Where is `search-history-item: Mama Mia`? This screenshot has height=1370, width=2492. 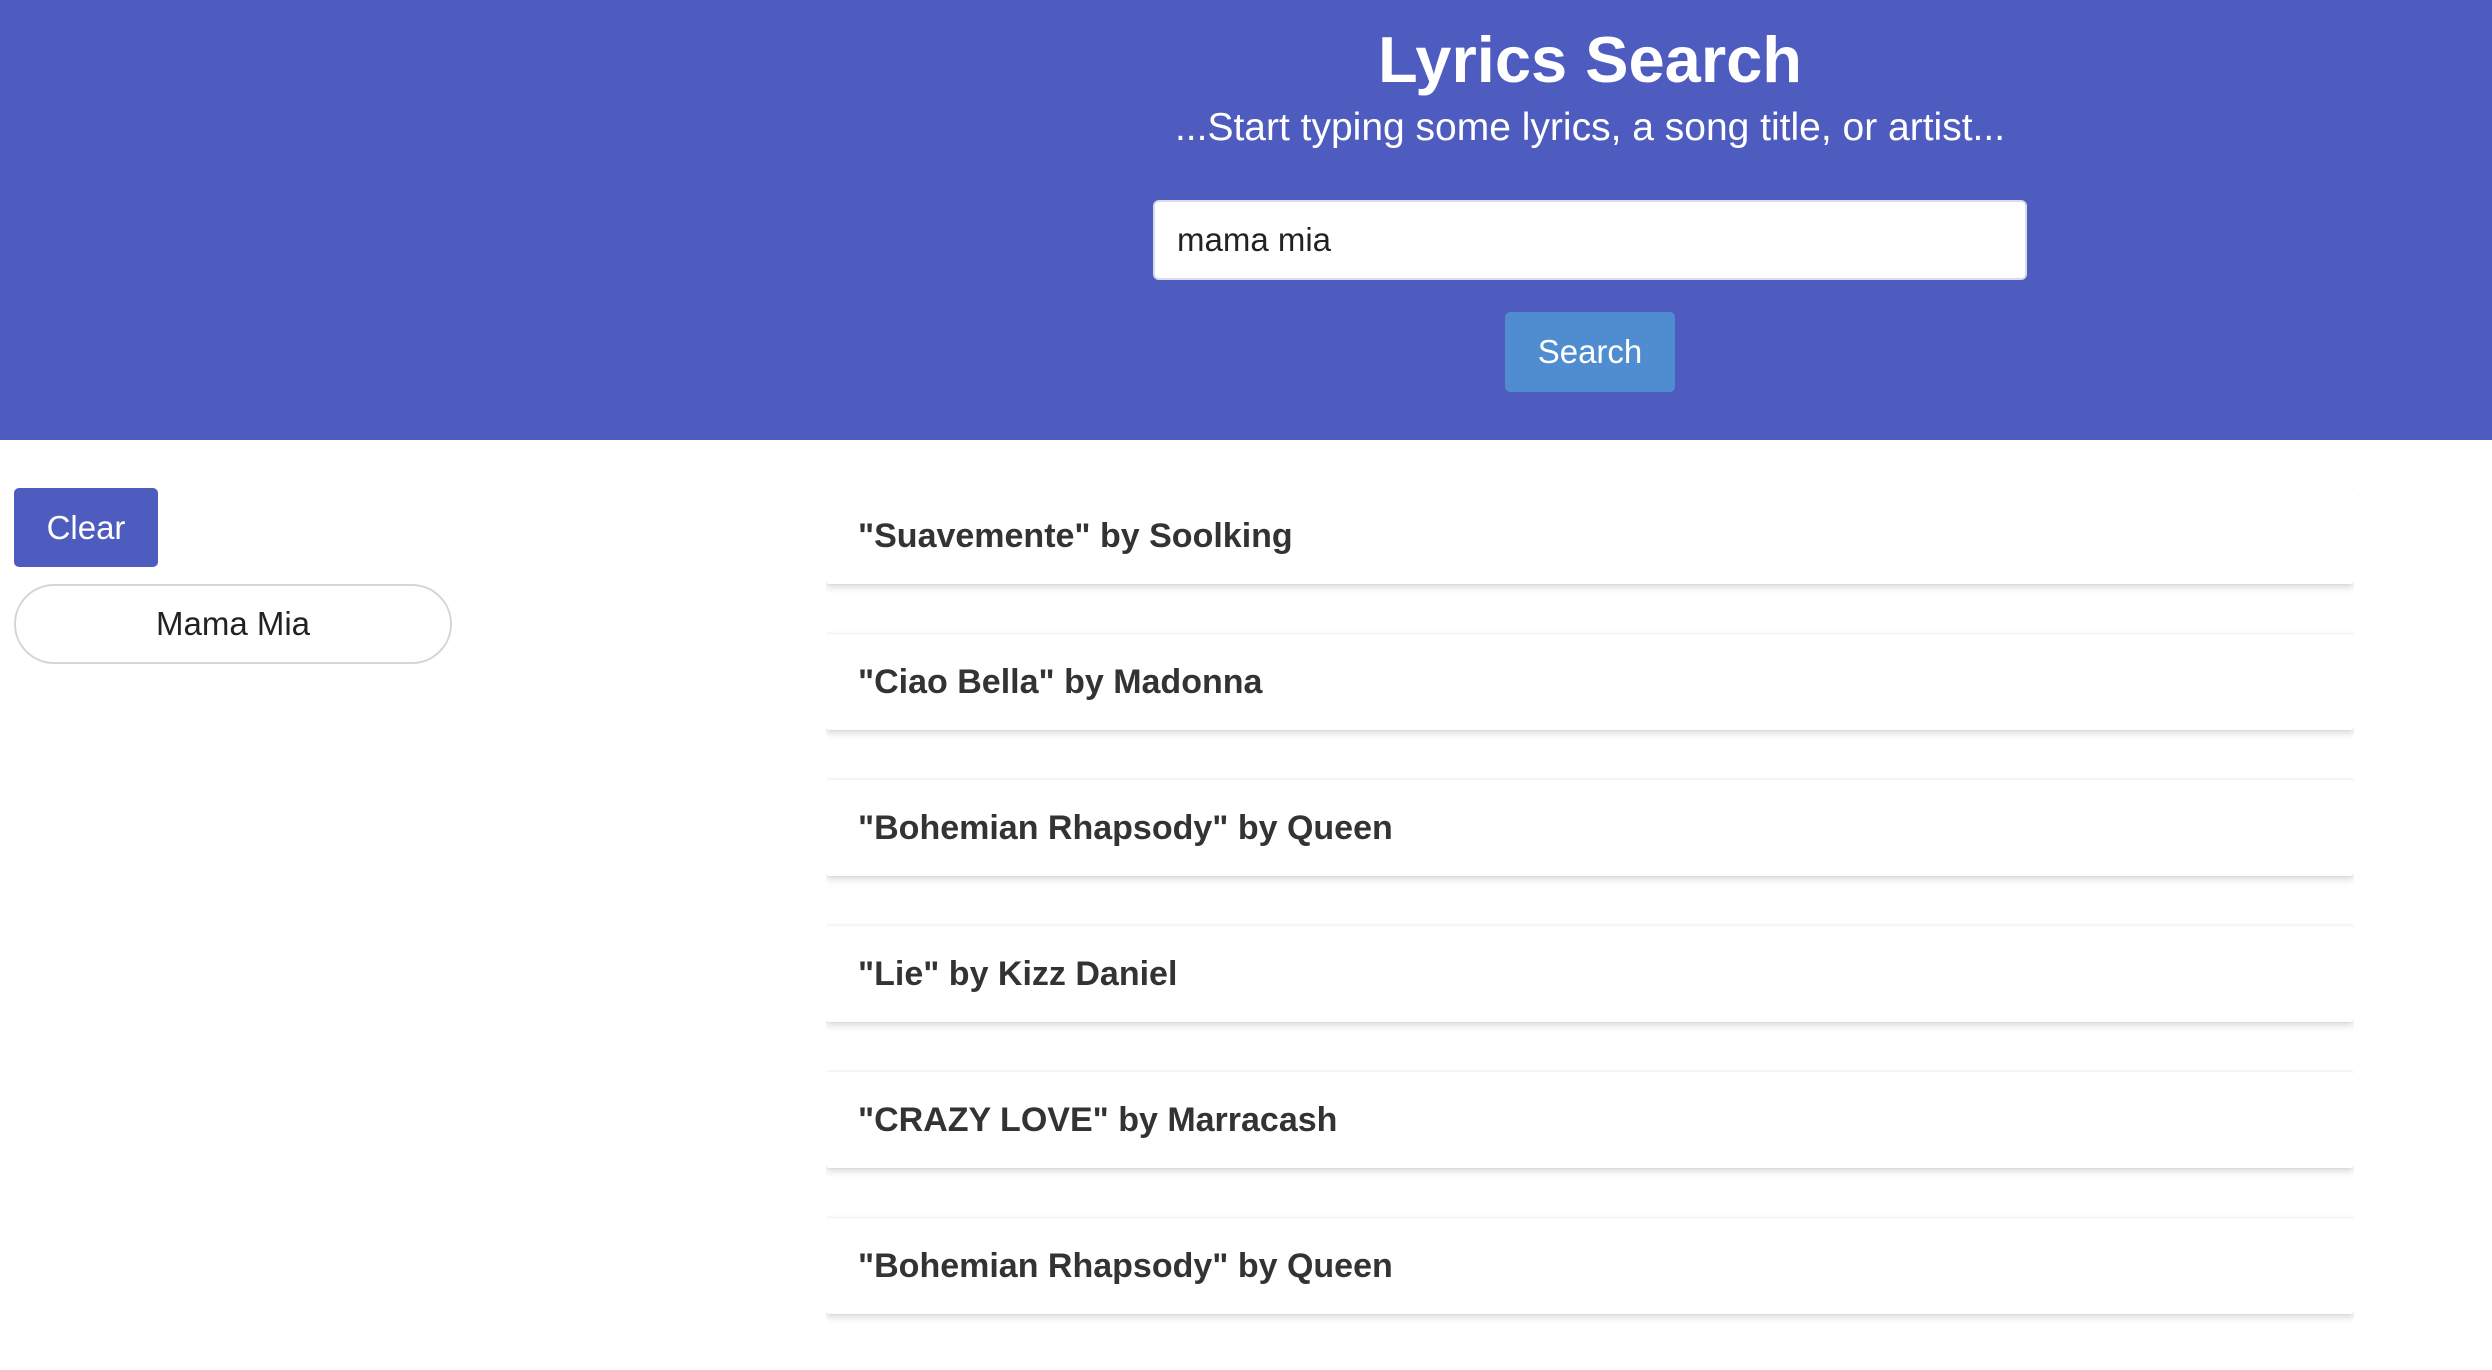 search-history-item: Mama Mia is located at coordinates (233, 624).